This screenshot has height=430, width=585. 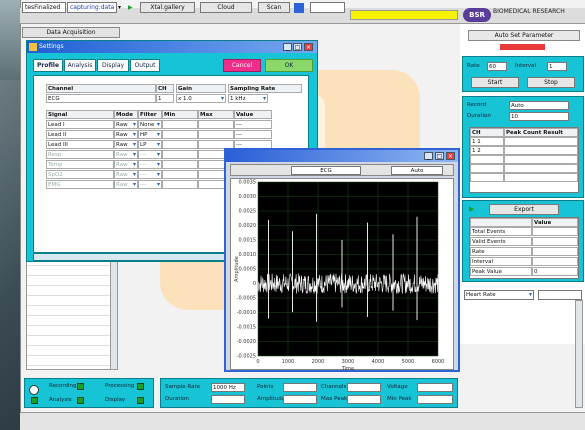 I want to click on col-max: Max, so click(x=216, y=114).